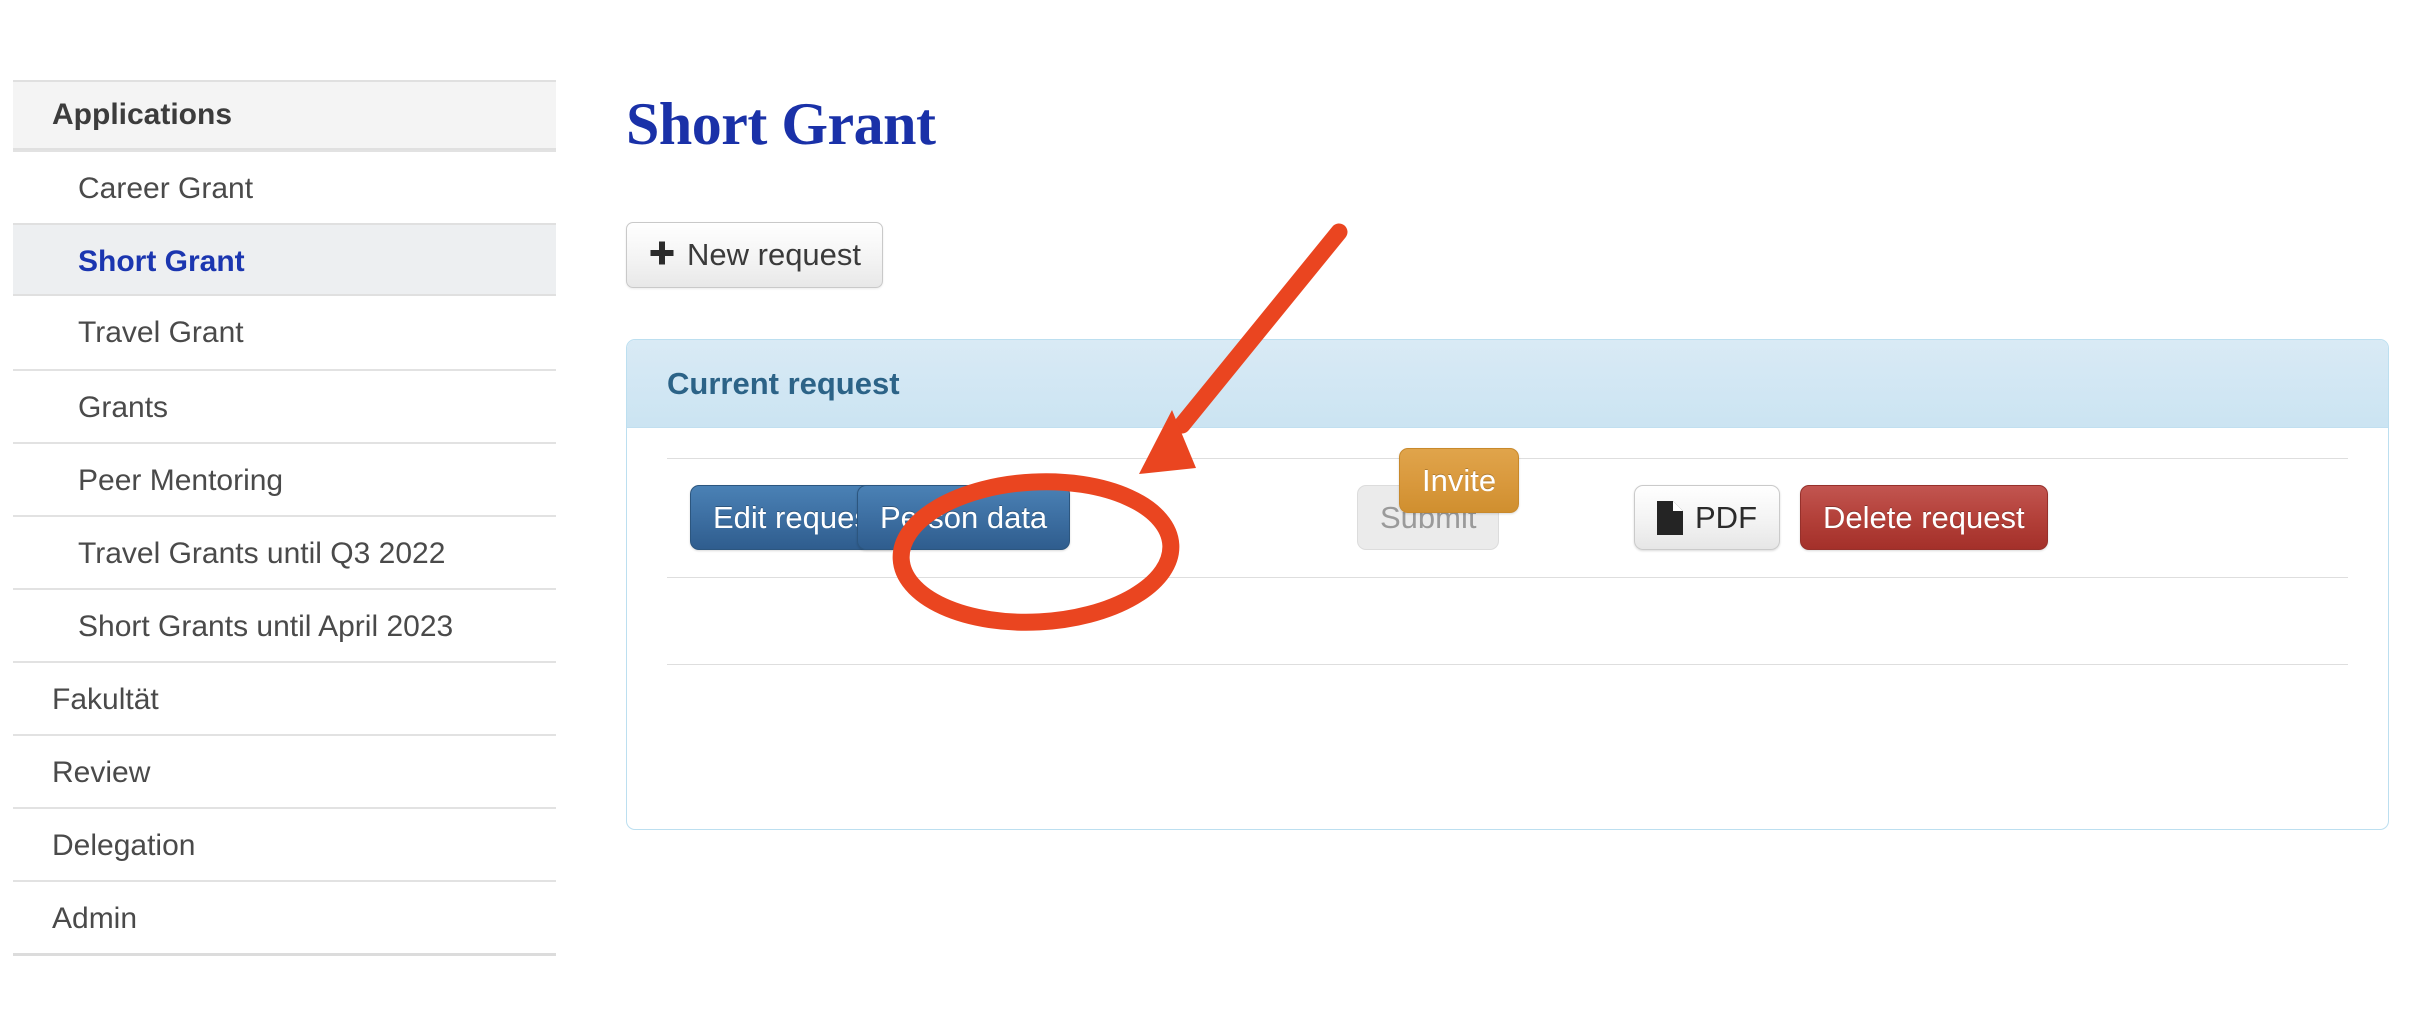 This screenshot has width=2420, height=1024. I want to click on new-request-label: New request, so click(774, 254).